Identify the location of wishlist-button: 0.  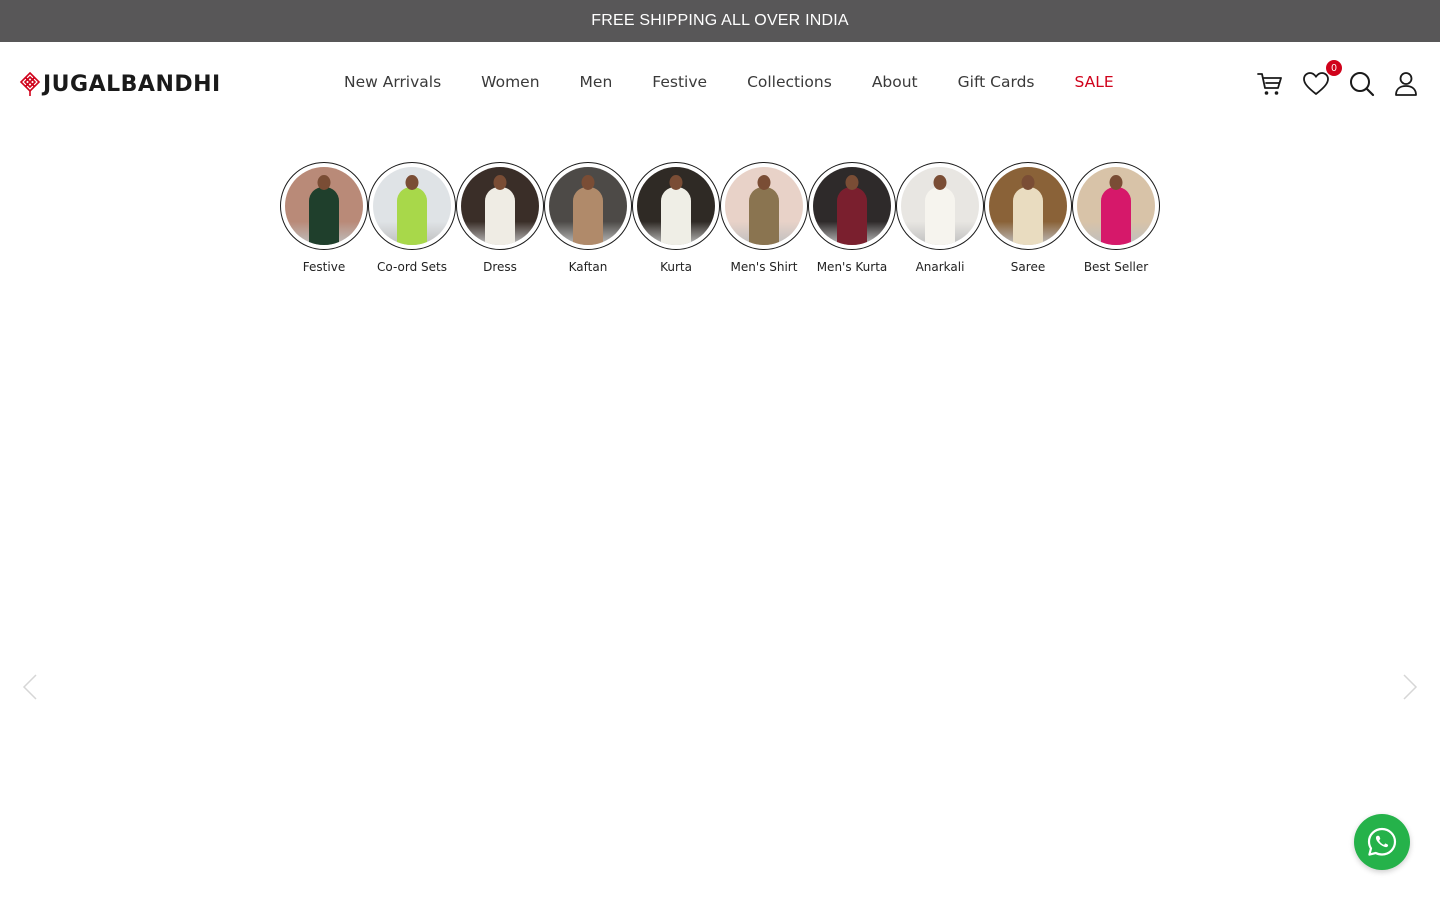
(1322, 79).